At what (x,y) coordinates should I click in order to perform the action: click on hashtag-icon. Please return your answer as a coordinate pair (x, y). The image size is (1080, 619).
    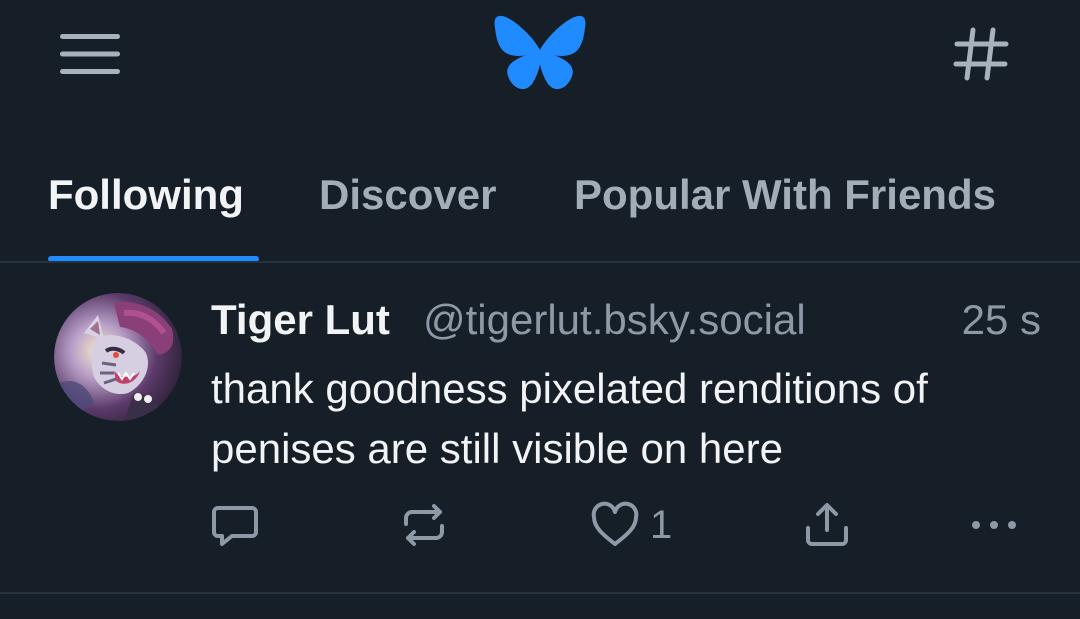
    Looking at the image, I should click on (981, 54).